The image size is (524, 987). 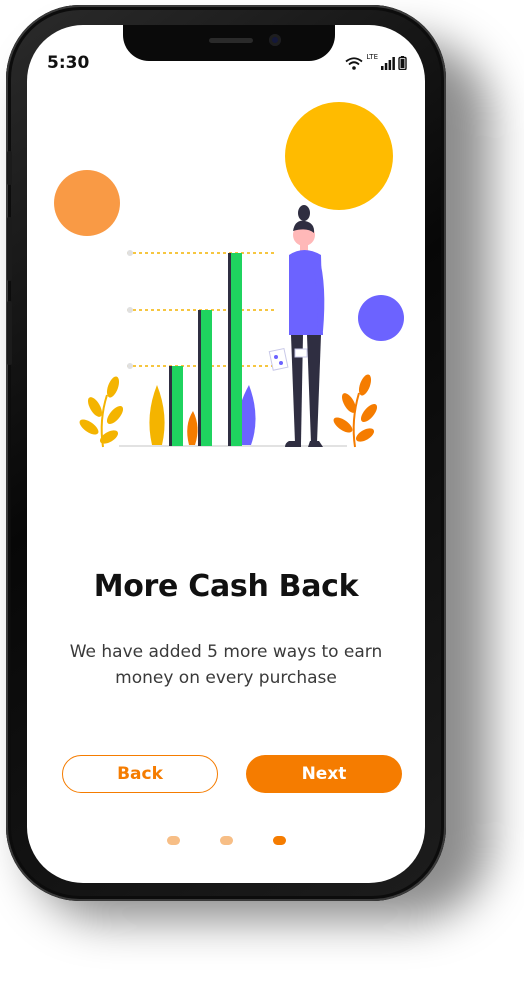 What do you see at coordinates (9, 249) in the screenshot?
I see `volume-up-button` at bounding box center [9, 249].